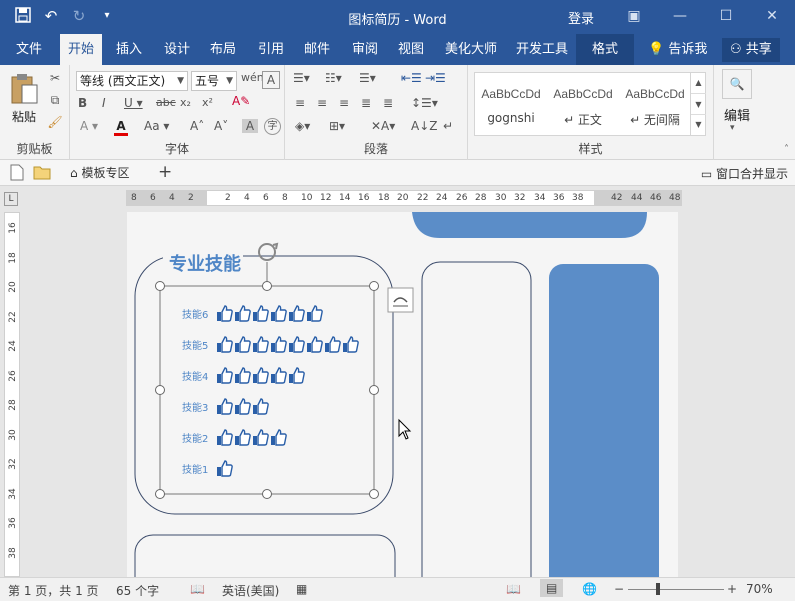  What do you see at coordinates (55, 80) in the screenshot?
I see `cut-icon: ✂` at bounding box center [55, 80].